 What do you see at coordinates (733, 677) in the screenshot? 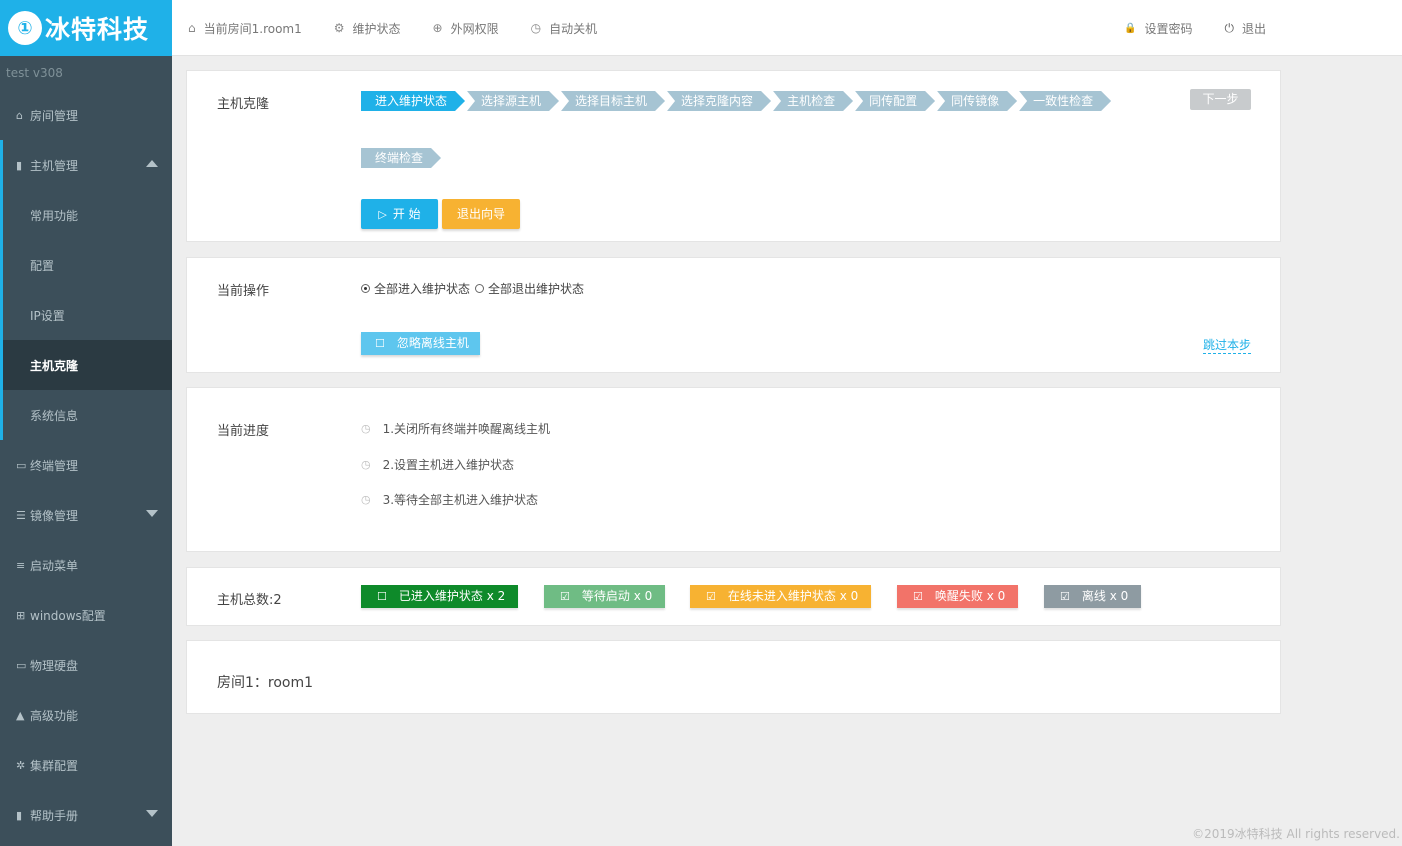
I see `room-card: 房间1：room1` at bounding box center [733, 677].